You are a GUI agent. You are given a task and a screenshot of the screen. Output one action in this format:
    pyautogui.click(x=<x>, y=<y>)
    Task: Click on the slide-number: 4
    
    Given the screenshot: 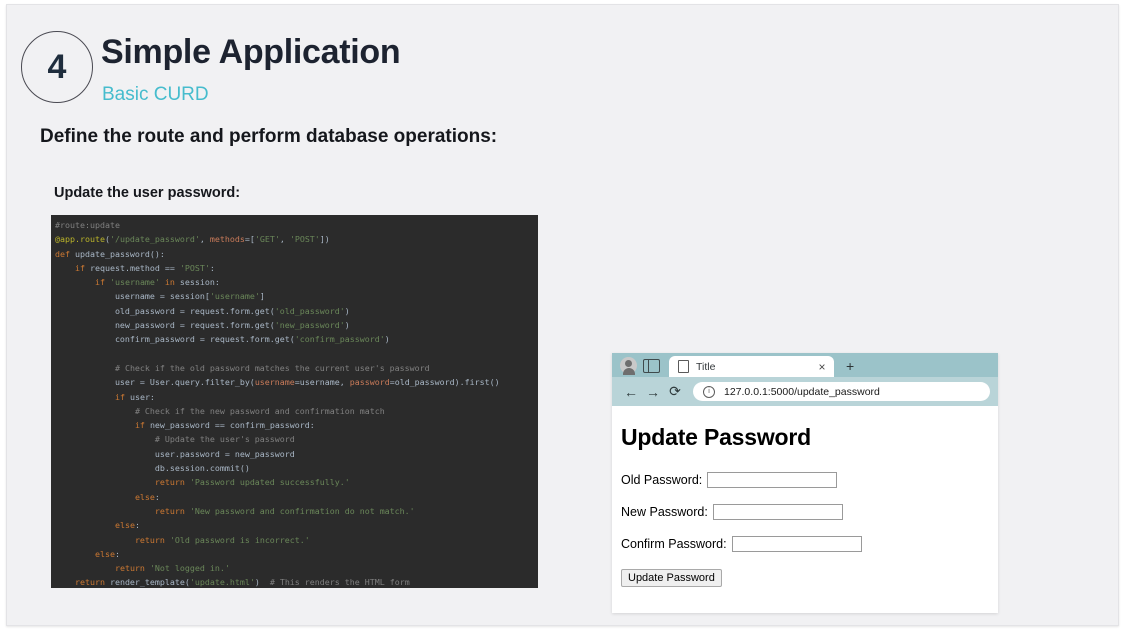 What is the action you would take?
    pyautogui.click(x=57, y=66)
    